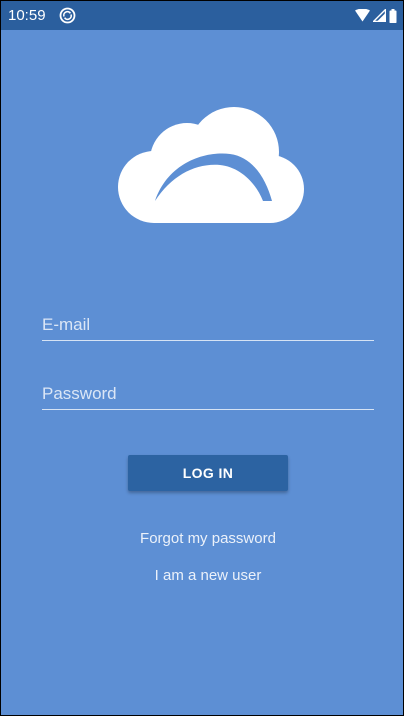 This screenshot has height=716, width=404. Describe the element at coordinates (27, 15) in the screenshot. I see `status-time: 10:59` at that location.